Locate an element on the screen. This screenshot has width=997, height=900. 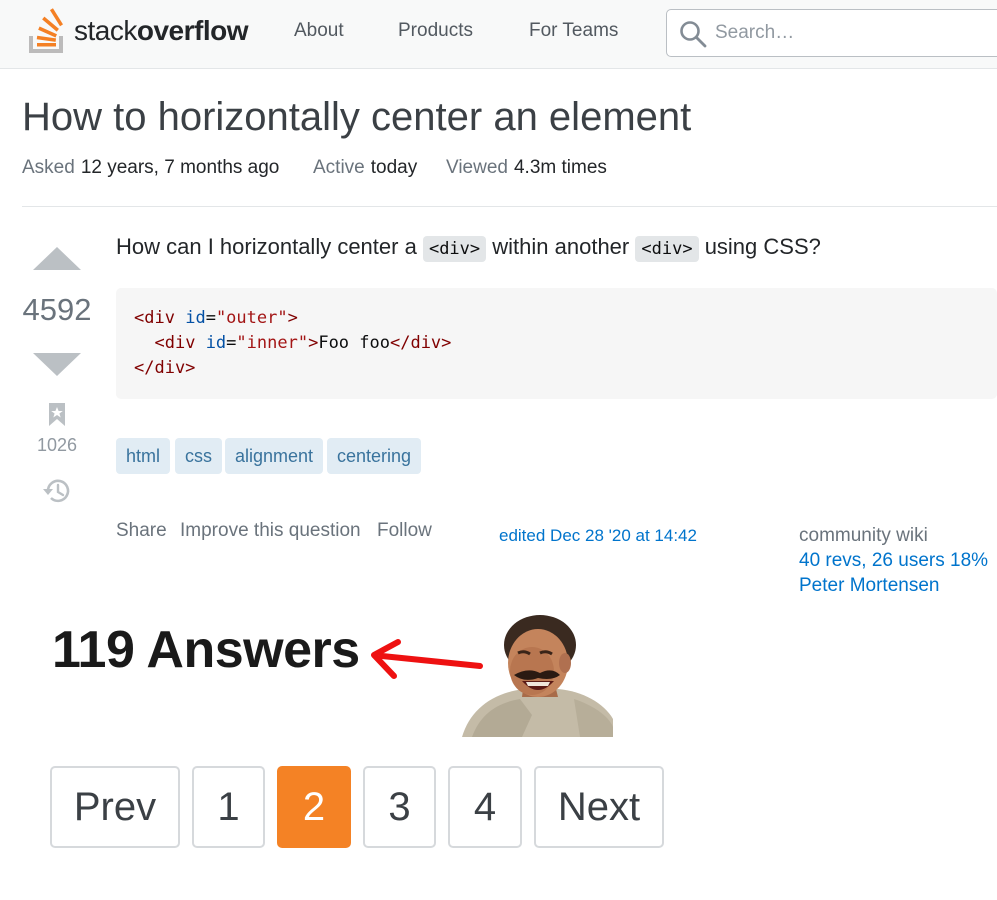
body-text: How can I horizontally center a is located at coordinates (266, 246).